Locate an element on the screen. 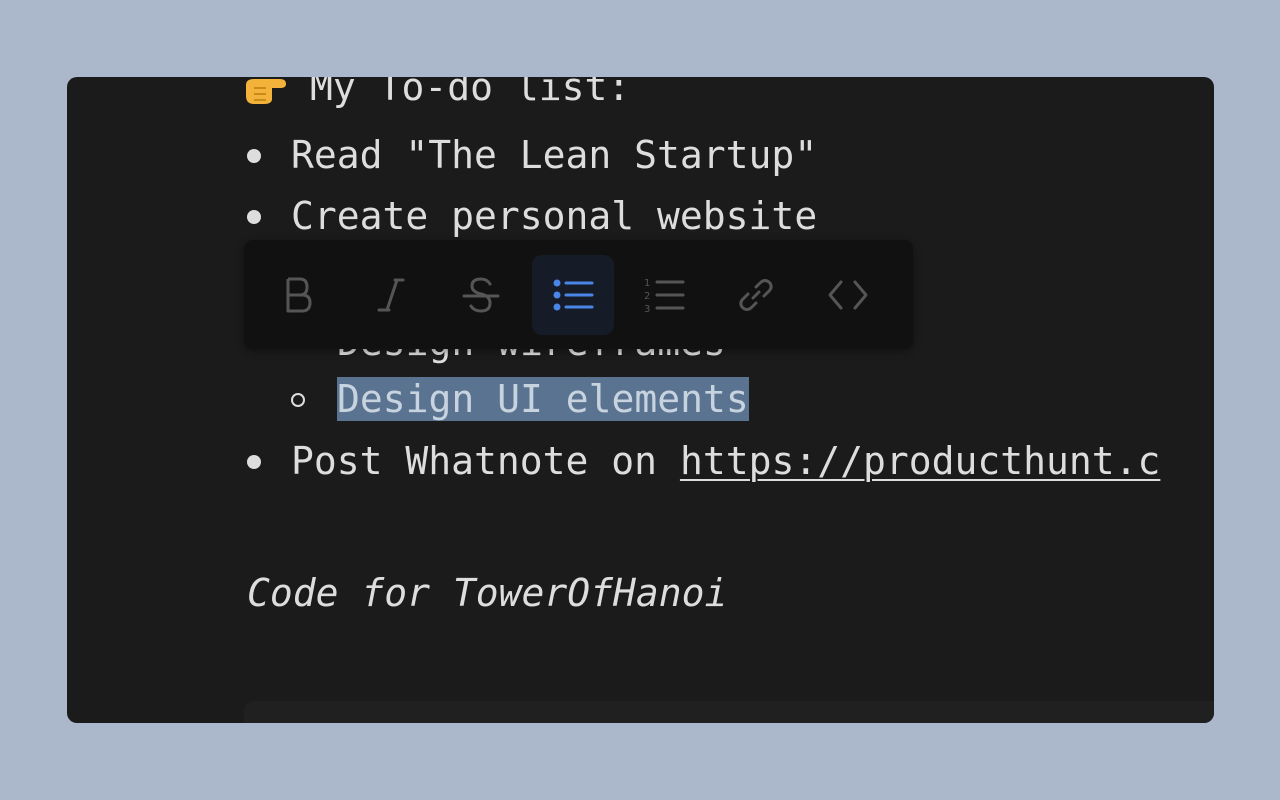 The width and height of the screenshot is (1280, 800). code-icon is located at coordinates (848, 295).